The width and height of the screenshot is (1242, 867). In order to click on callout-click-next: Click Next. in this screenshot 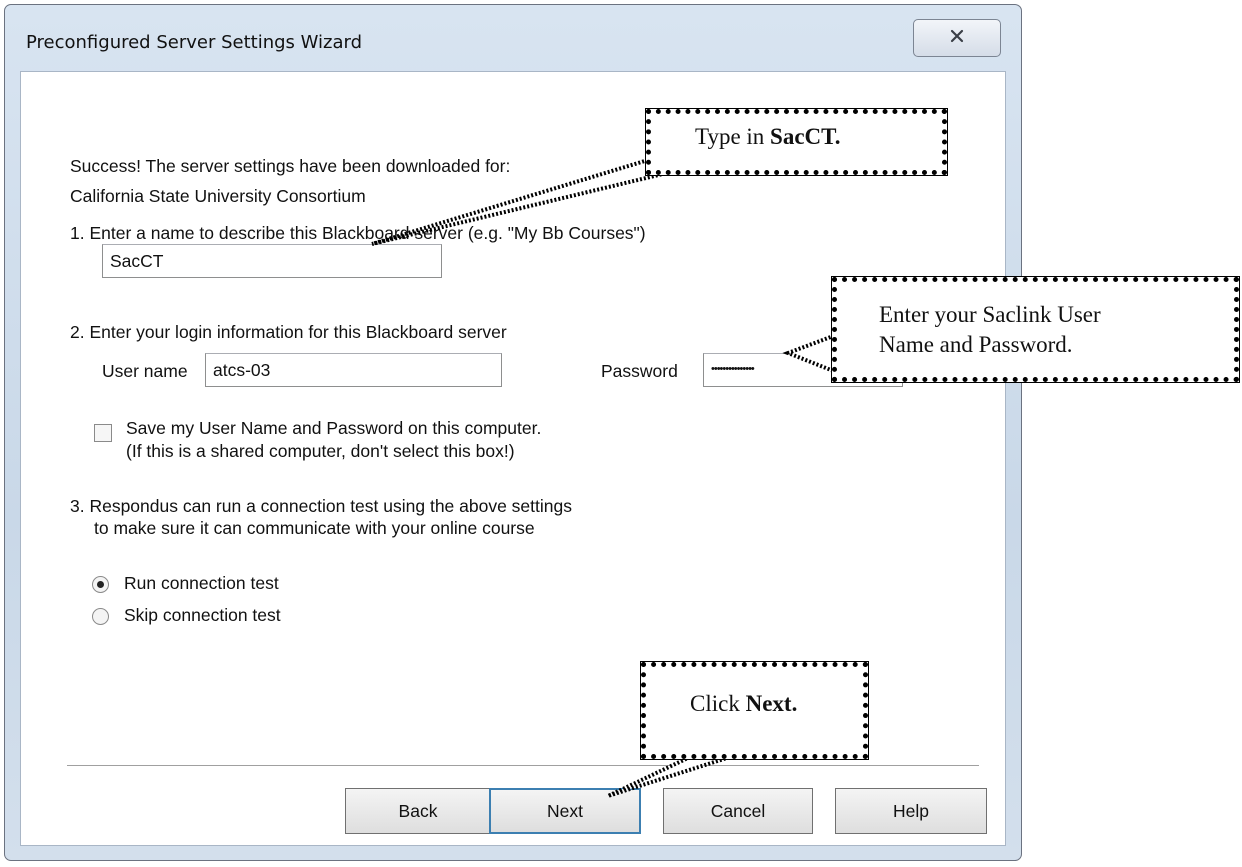, I will do `click(754, 710)`.